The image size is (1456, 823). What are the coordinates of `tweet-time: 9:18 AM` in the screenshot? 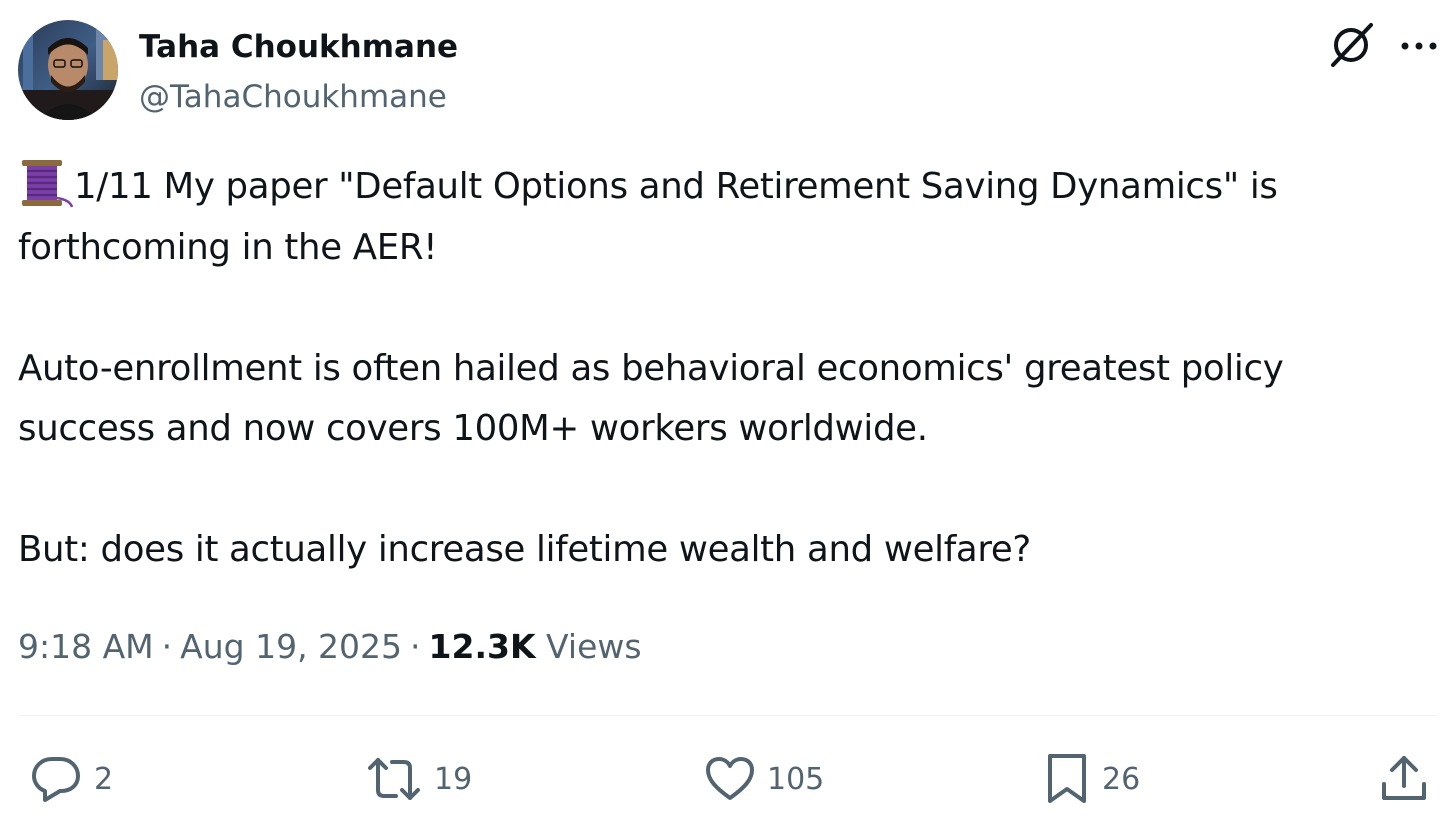 It's located at (86, 646).